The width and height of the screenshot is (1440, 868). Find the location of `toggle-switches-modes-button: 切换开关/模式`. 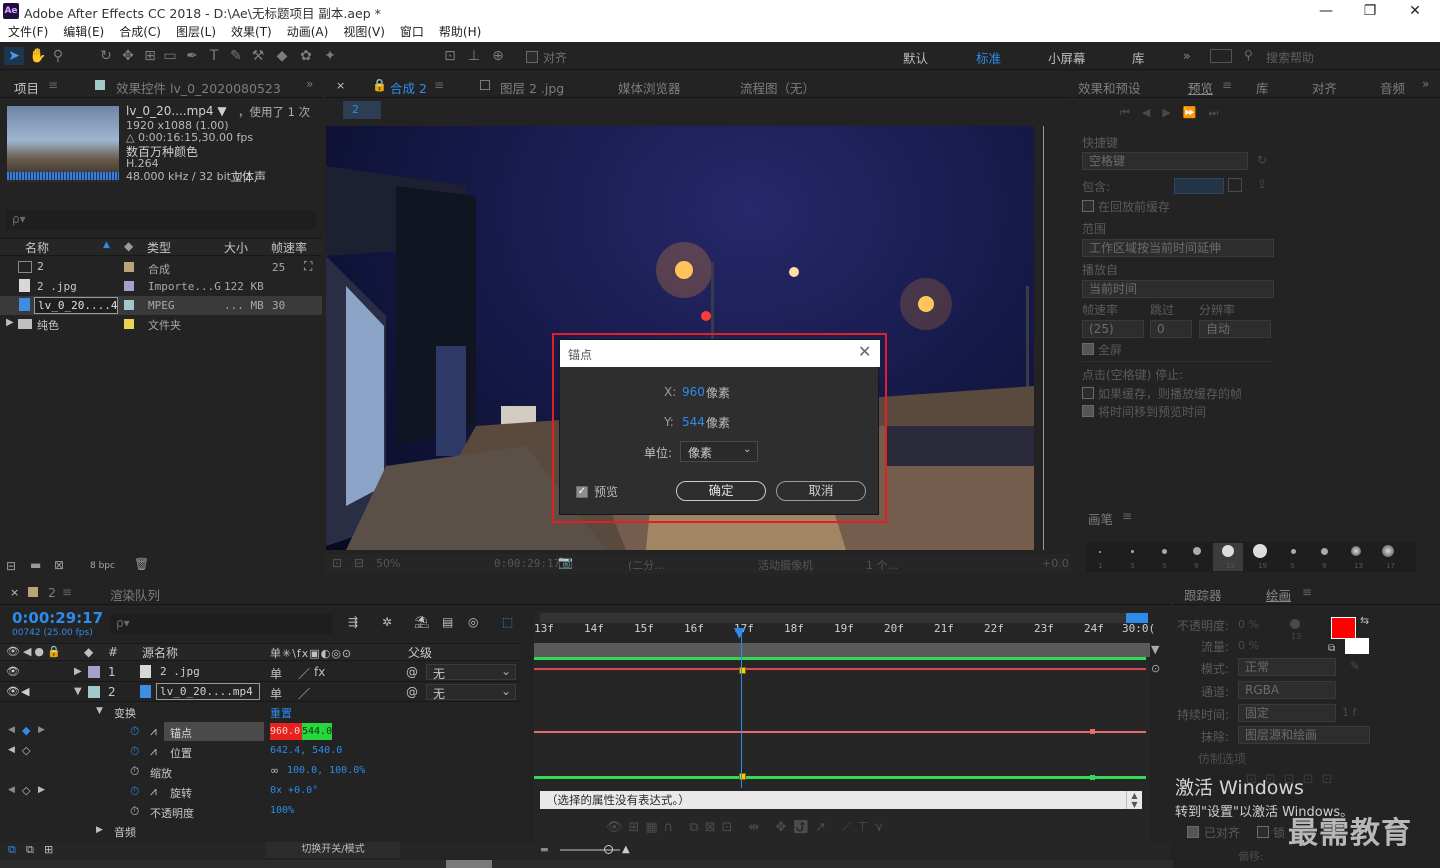

toggle-switches-modes-button: 切换开关/模式 is located at coordinates (333, 850).